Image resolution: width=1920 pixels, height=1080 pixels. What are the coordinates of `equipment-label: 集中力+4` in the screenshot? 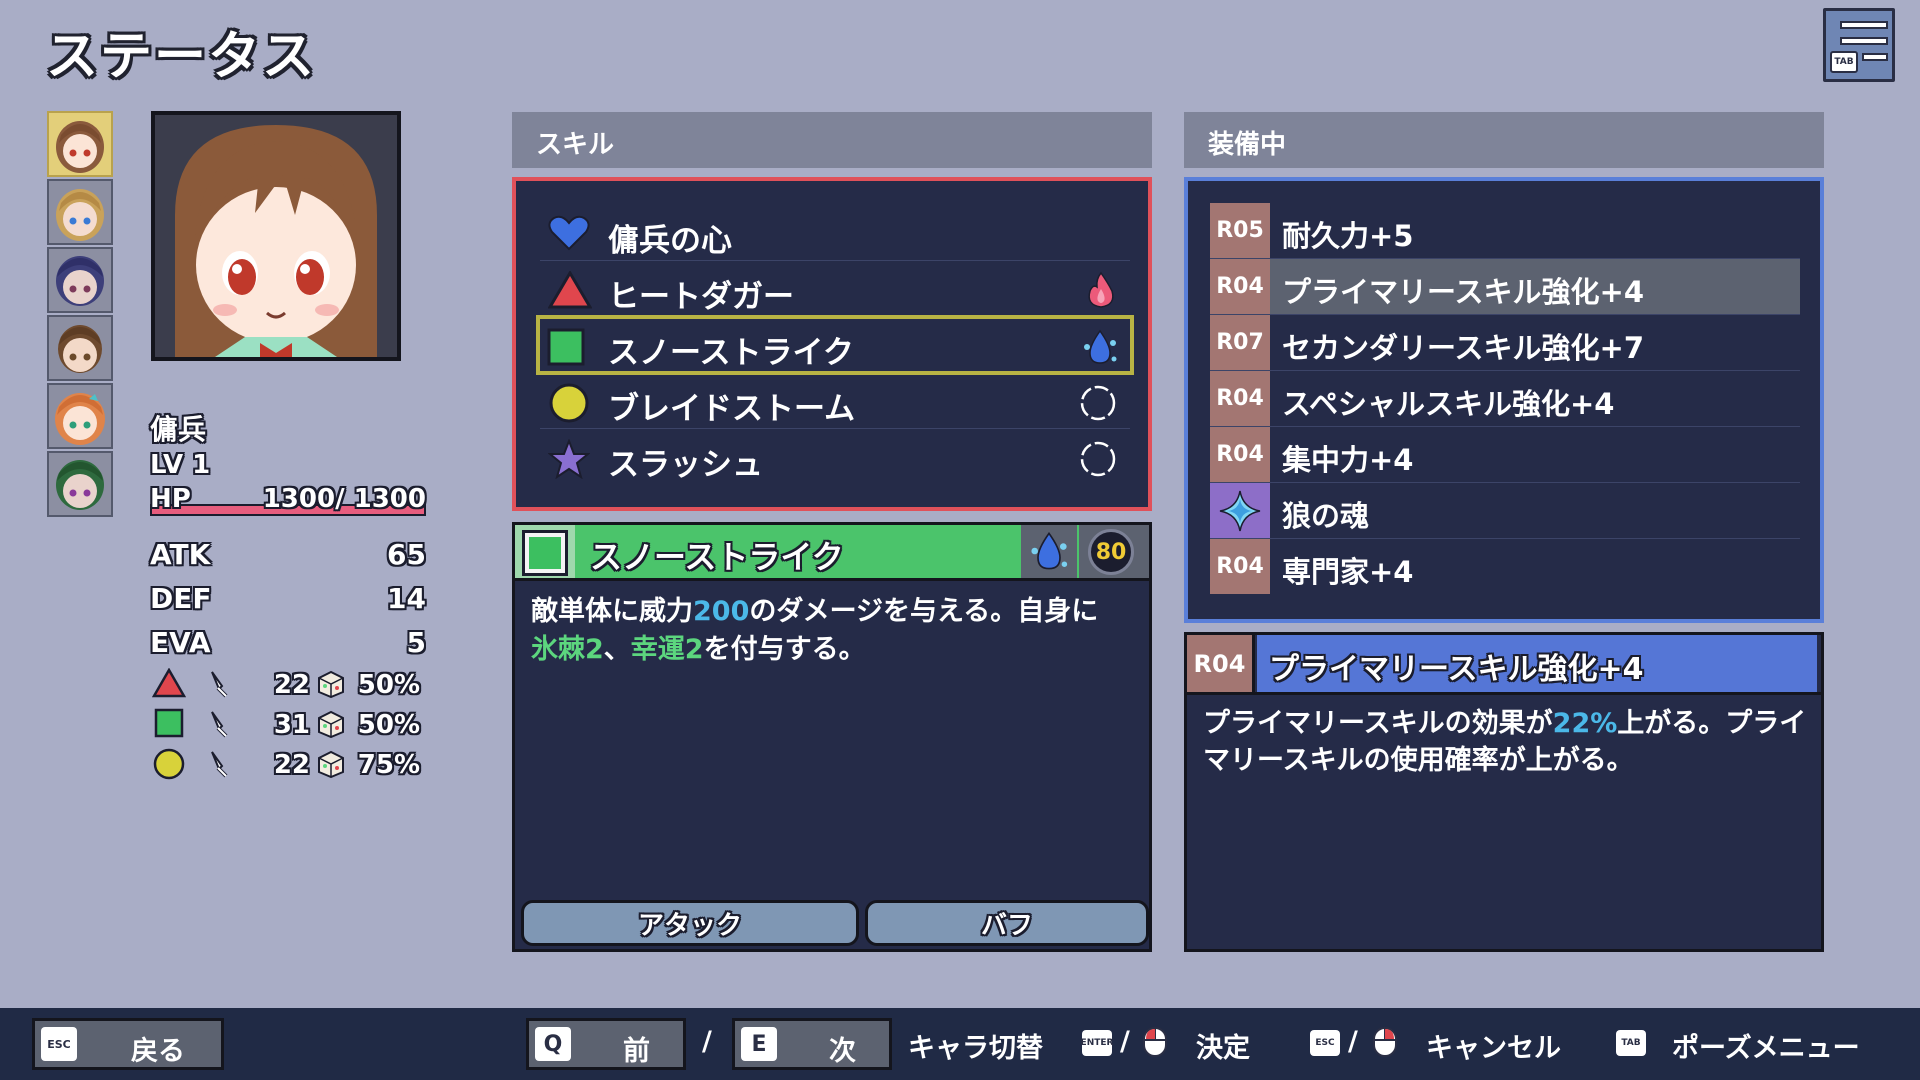 It's located at (1348, 460).